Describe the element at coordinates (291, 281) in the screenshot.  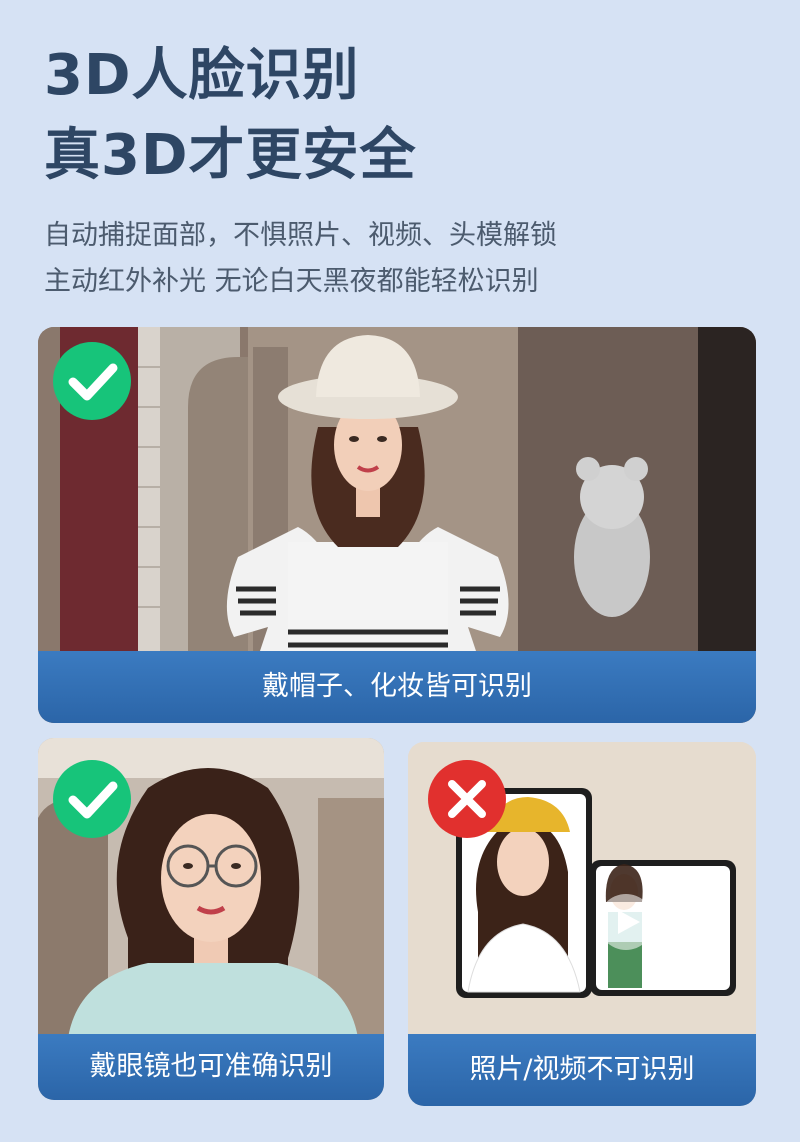
I see `subtitle-line2: 主动红外补光 无论白天黑夜都能轻松识别` at that location.